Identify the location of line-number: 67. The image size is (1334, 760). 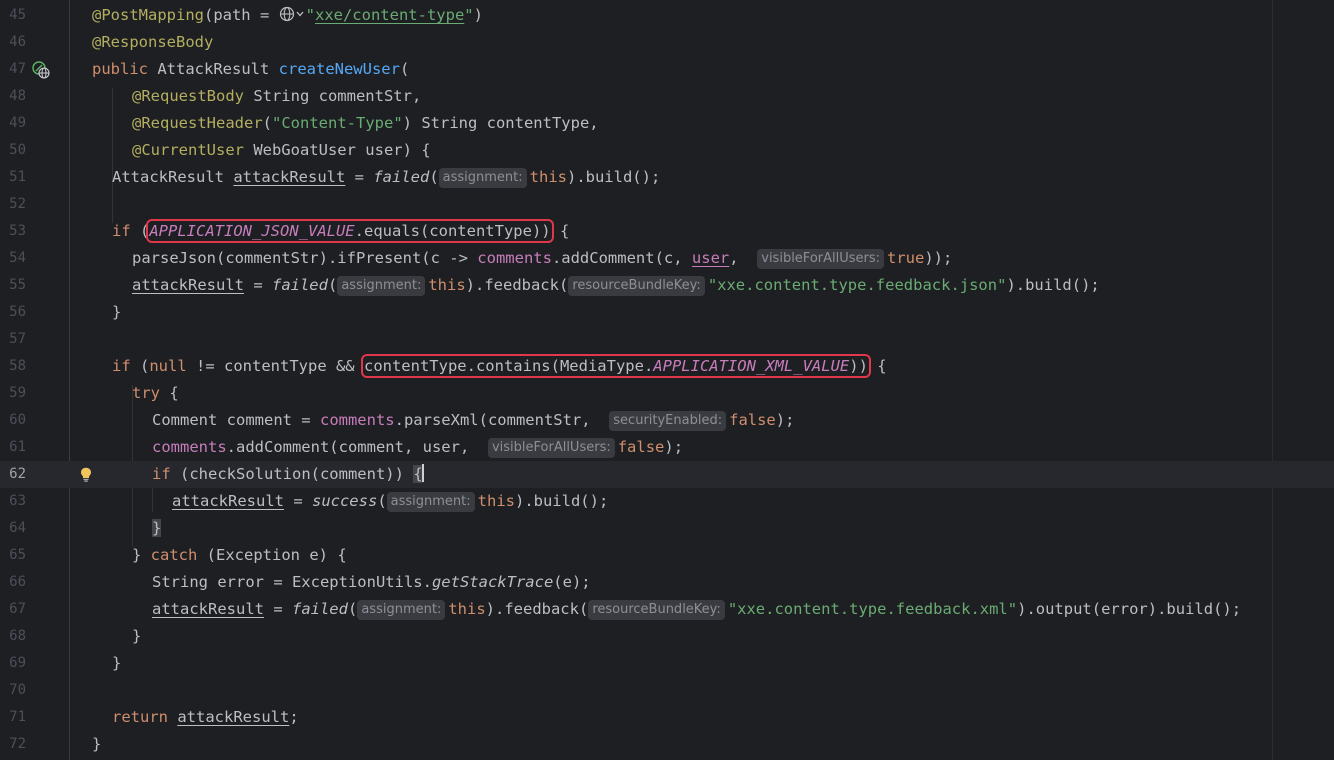
(17, 609).